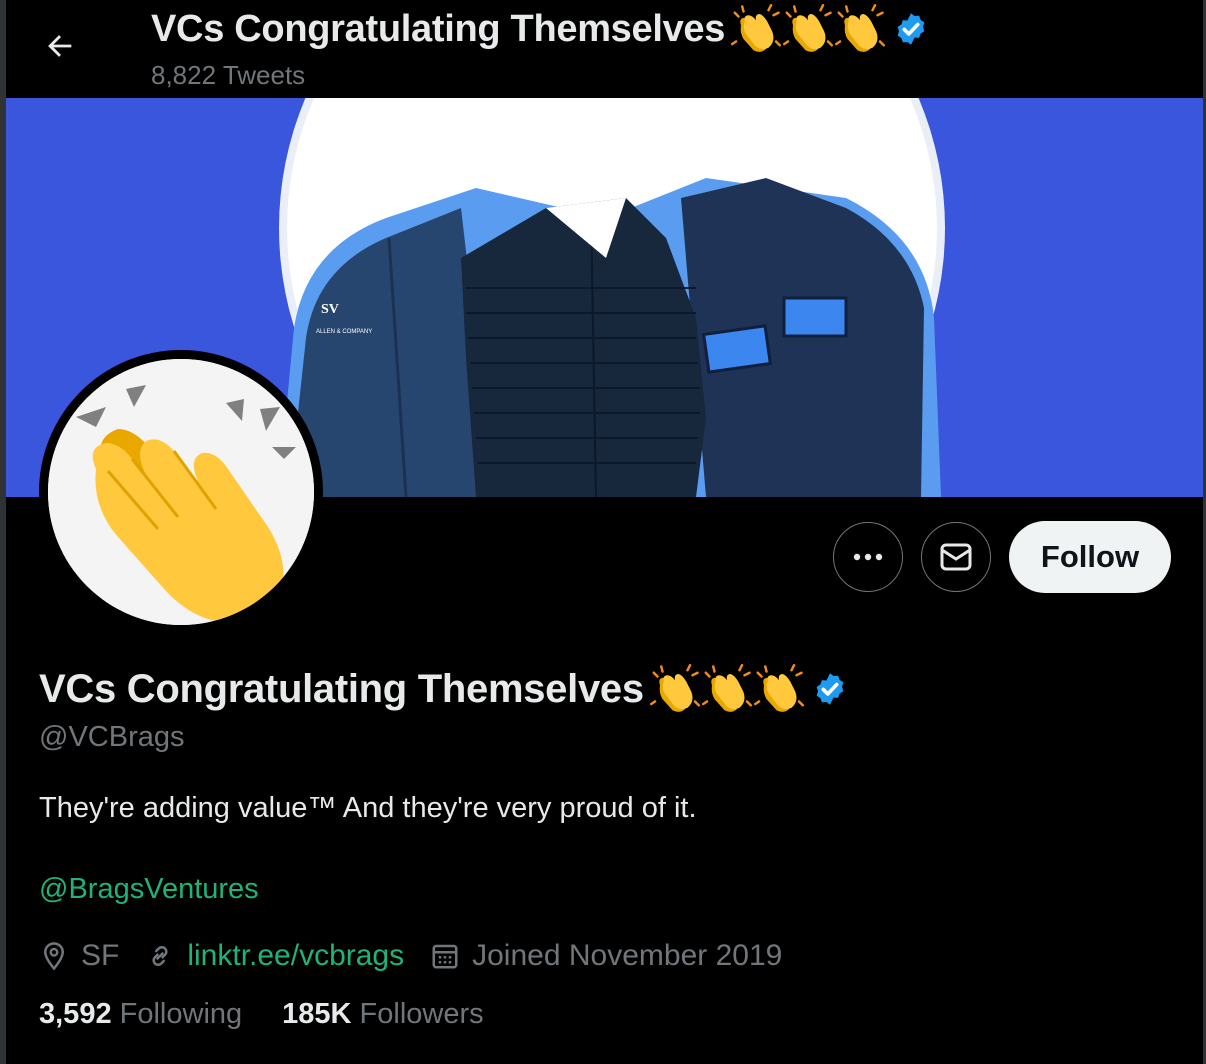  What do you see at coordinates (79, 956) in the screenshot?
I see `location-item: SF` at bounding box center [79, 956].